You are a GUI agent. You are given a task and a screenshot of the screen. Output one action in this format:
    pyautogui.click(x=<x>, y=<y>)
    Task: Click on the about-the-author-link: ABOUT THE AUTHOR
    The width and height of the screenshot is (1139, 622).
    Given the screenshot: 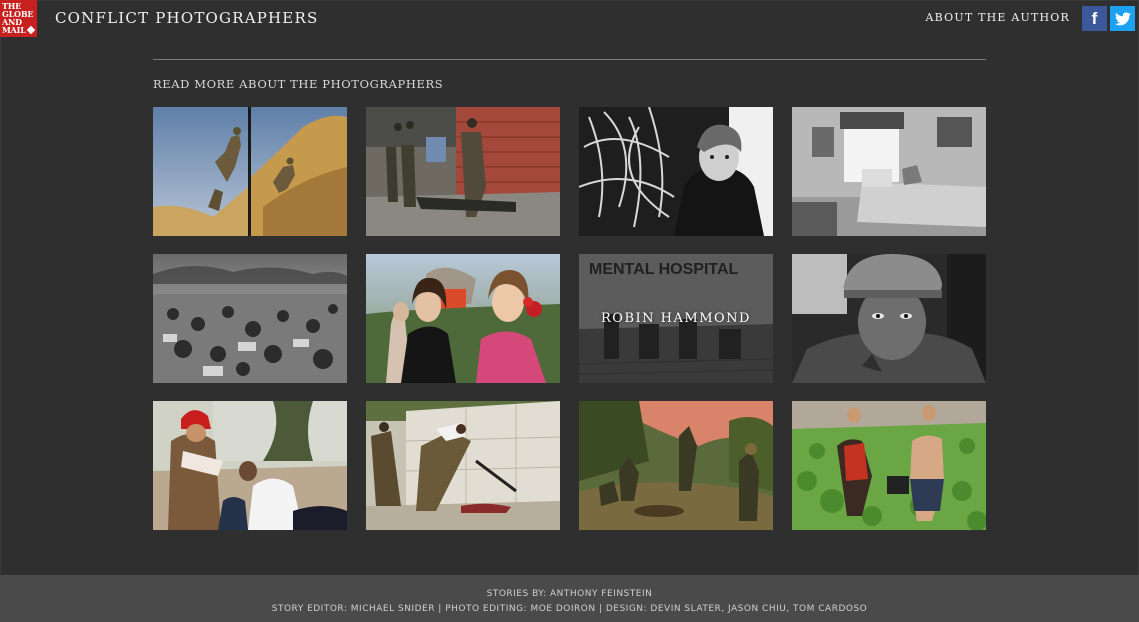 What is the action you would take?
    pyautogui.click(x=998, y=17)
    